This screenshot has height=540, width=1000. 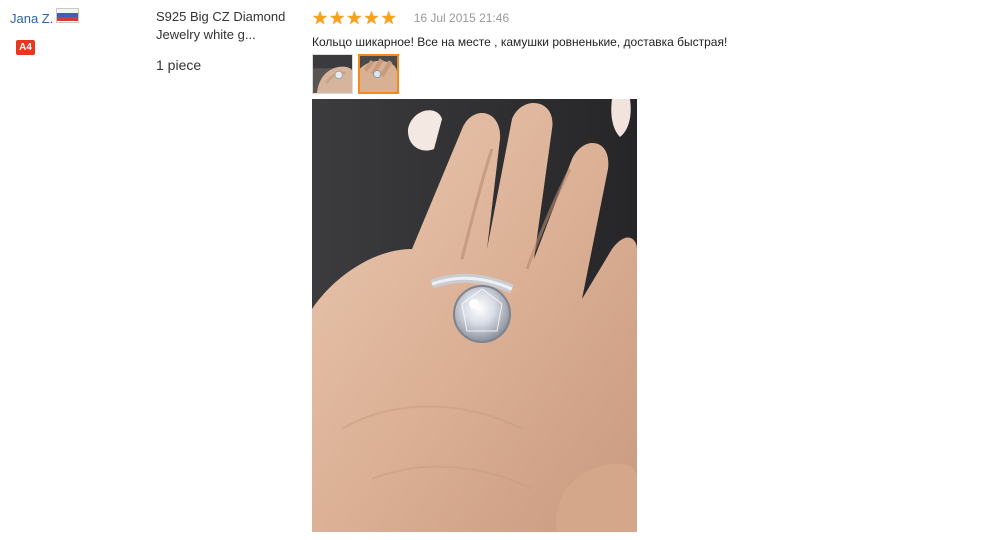 What do you see at coordinates (652, 74) in the screenshot?
I see `review-photo-thumbnails` at bounding box center [652, 74].